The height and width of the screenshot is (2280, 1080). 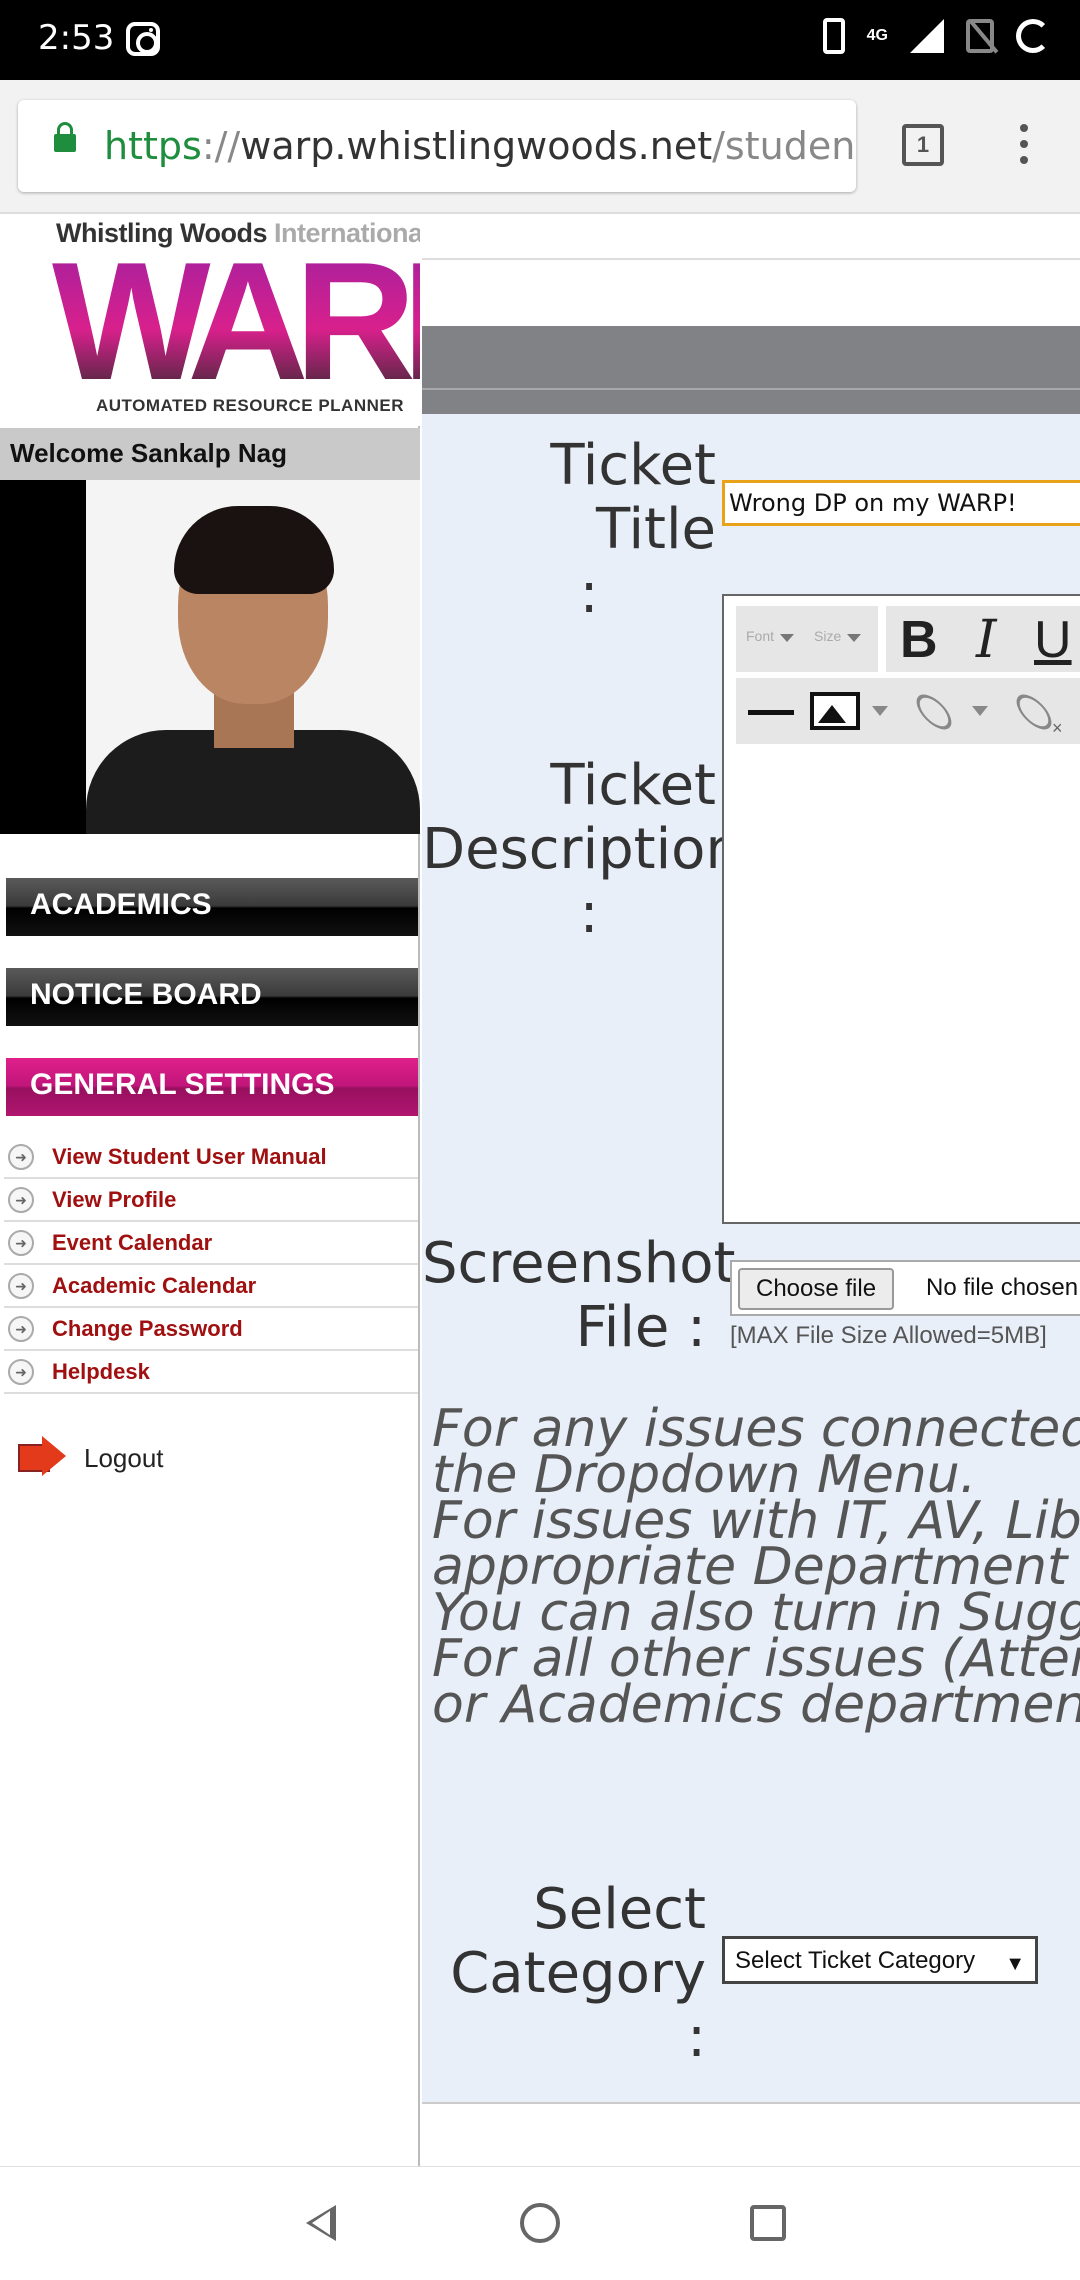 I want to click on logo-warp: WARP, so click(x=236, y=321).